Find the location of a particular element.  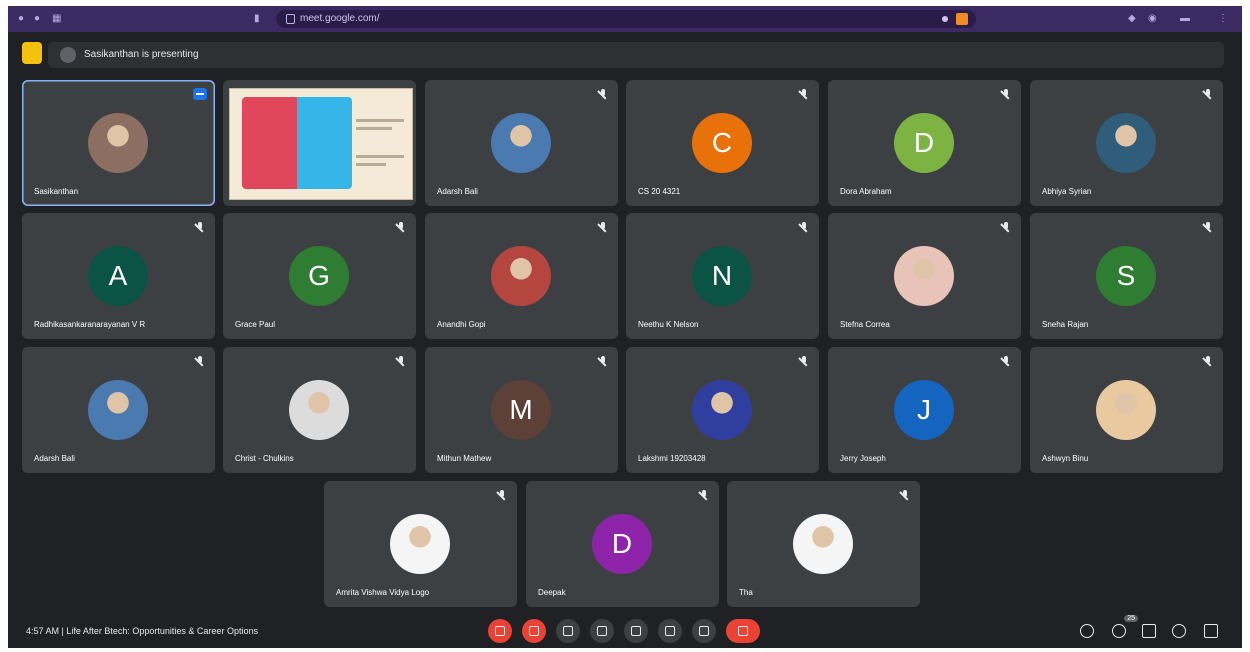

participant-tile: N Neethu K Nelson is located at coordinates (722, 276).